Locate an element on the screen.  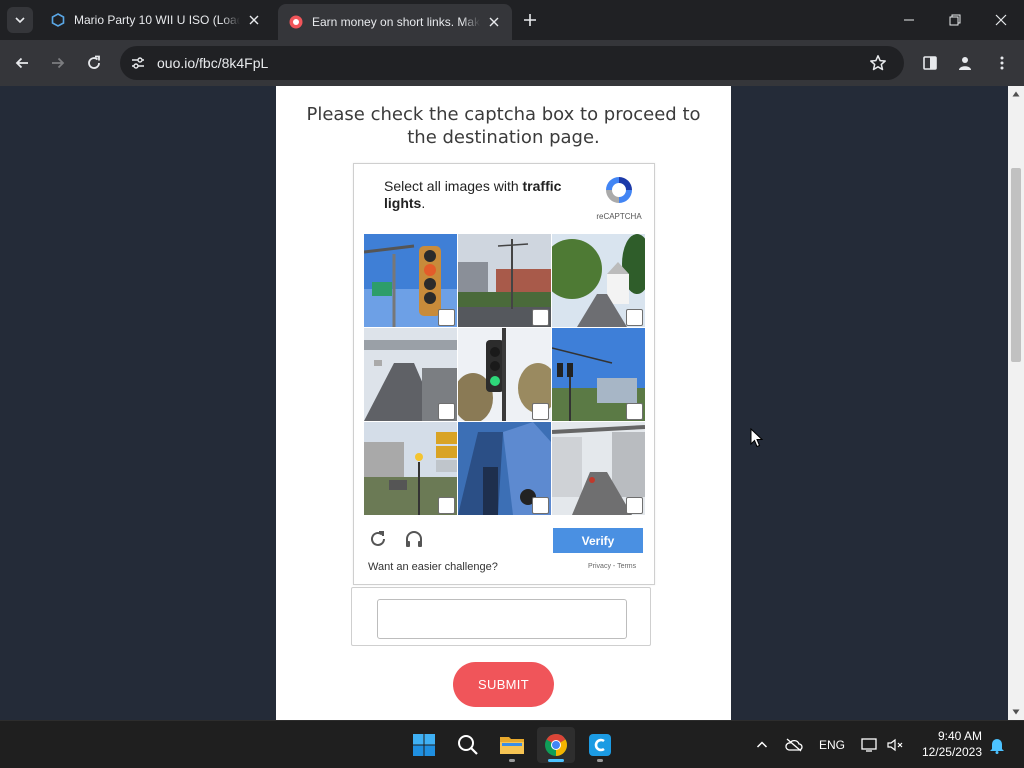
side-panel-button is located at coordinates (930, 63).